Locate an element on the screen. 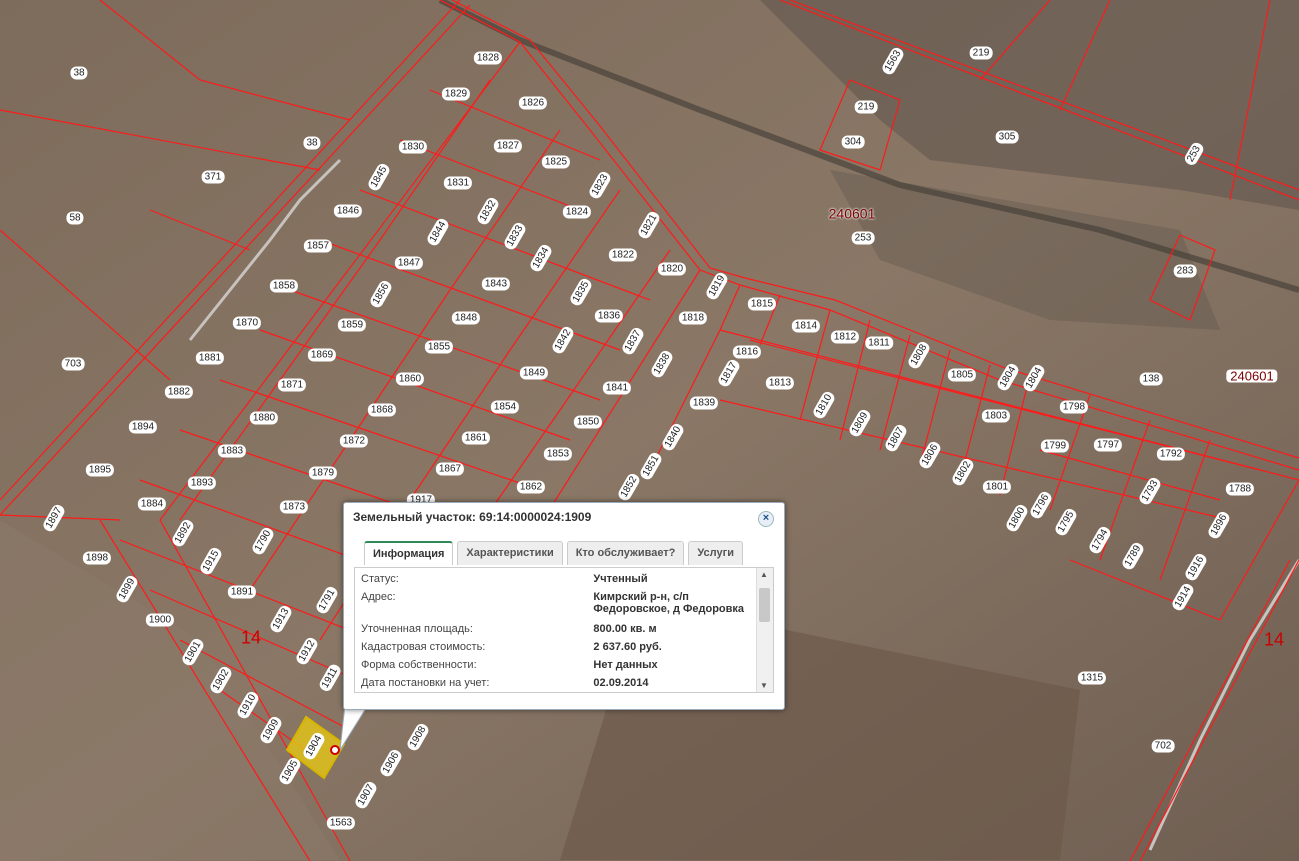  parcel-label: 1788 is located at coordinates (1240, 489).